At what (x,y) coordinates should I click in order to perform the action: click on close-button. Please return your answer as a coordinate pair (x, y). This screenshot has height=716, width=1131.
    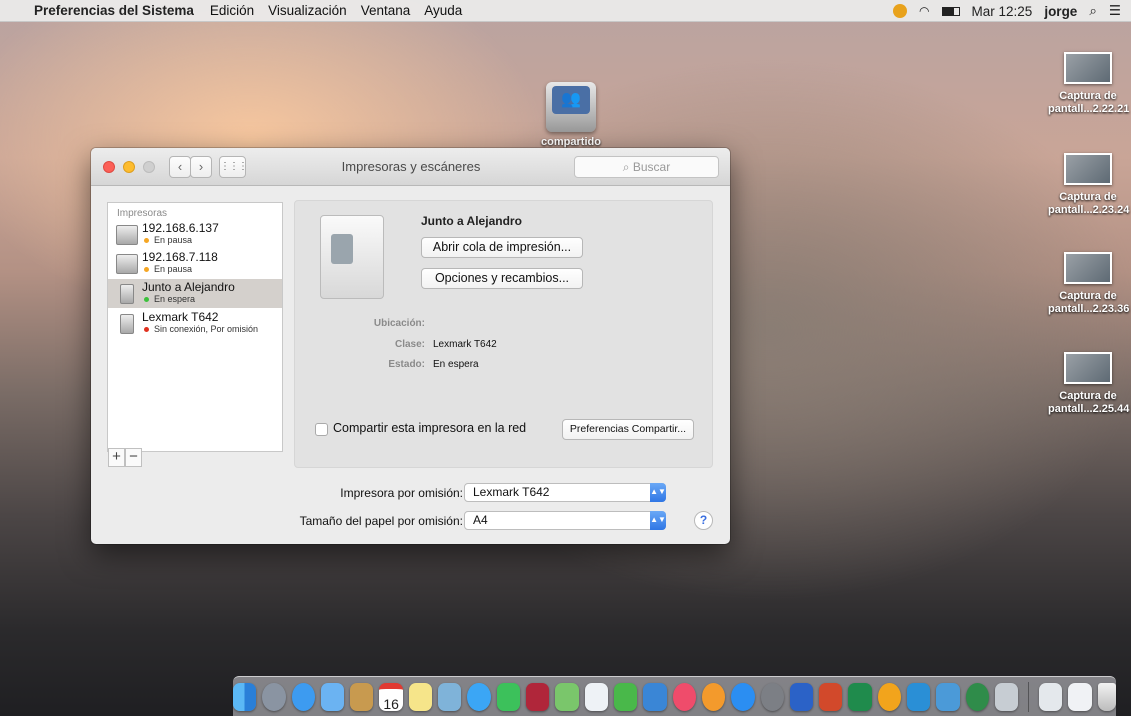
    Looking at the image, I should click on (109, 167).